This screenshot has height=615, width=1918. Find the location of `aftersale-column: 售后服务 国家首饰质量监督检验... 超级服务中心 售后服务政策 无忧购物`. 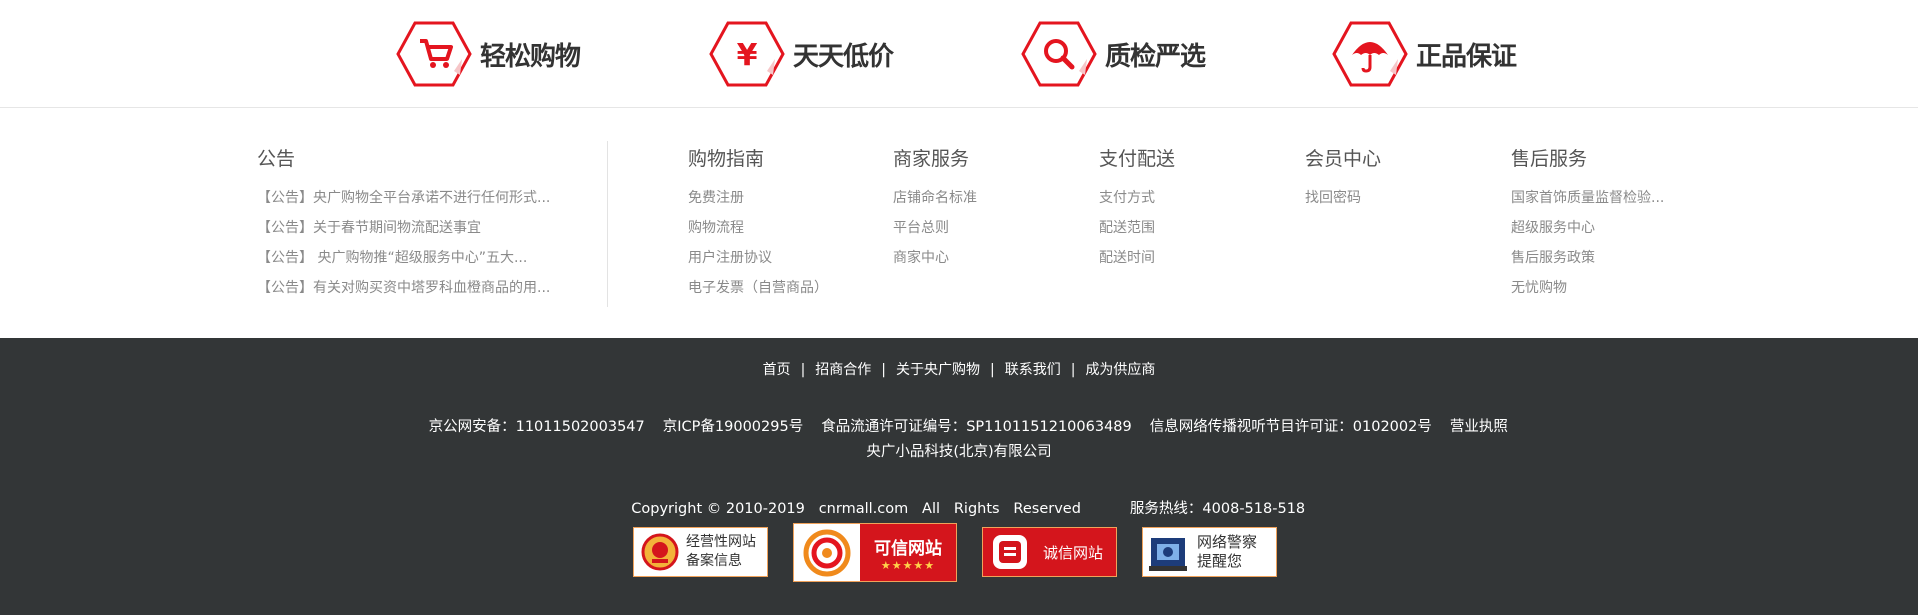

aftersale-column: 售后服务 国家首饰质量监督检验... 超级服务中心 售后服务政策 无忧购物 is located at coordinates (1601, 225).